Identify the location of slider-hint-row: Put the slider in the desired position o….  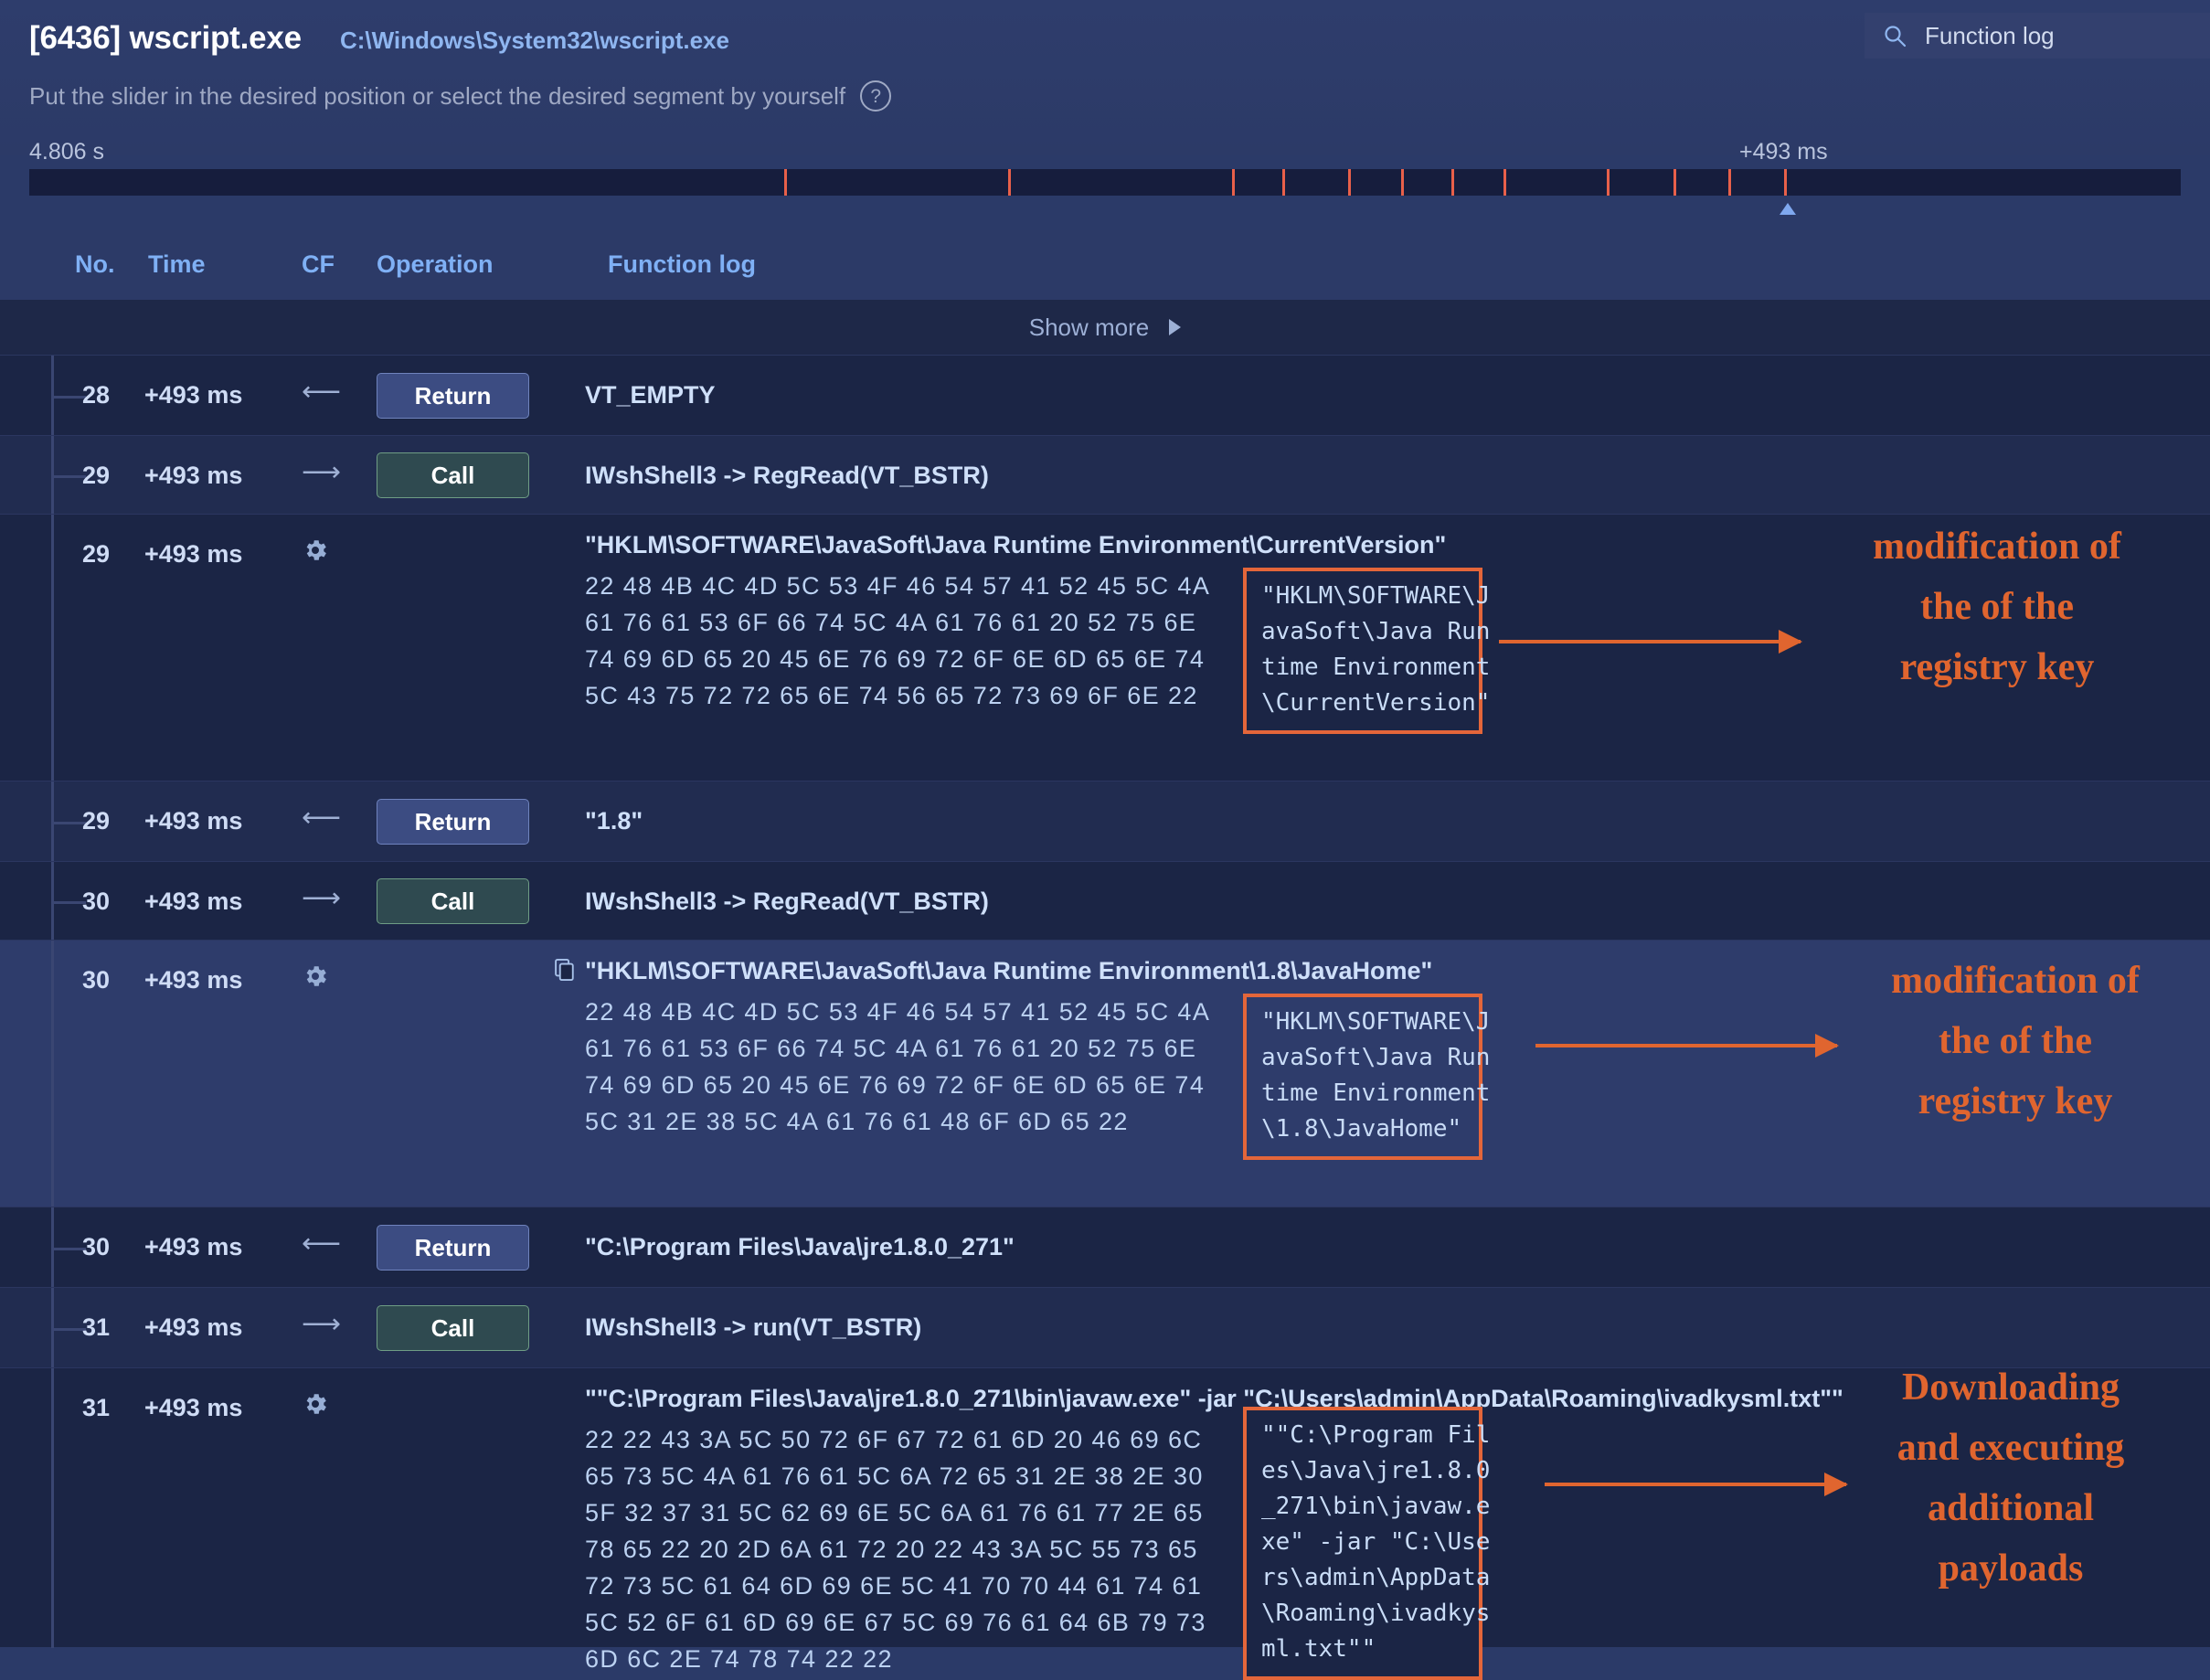
(460, 96).